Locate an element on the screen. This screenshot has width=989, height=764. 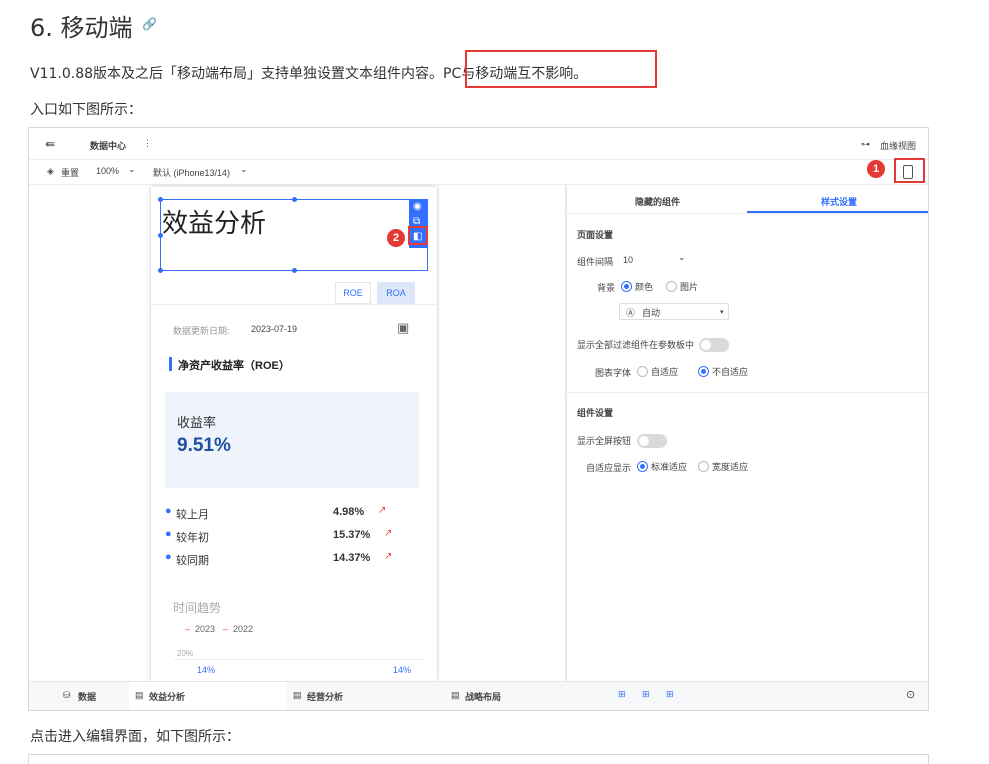
adaptive-label: 自适应显示 is located at coordinates (609, 468).